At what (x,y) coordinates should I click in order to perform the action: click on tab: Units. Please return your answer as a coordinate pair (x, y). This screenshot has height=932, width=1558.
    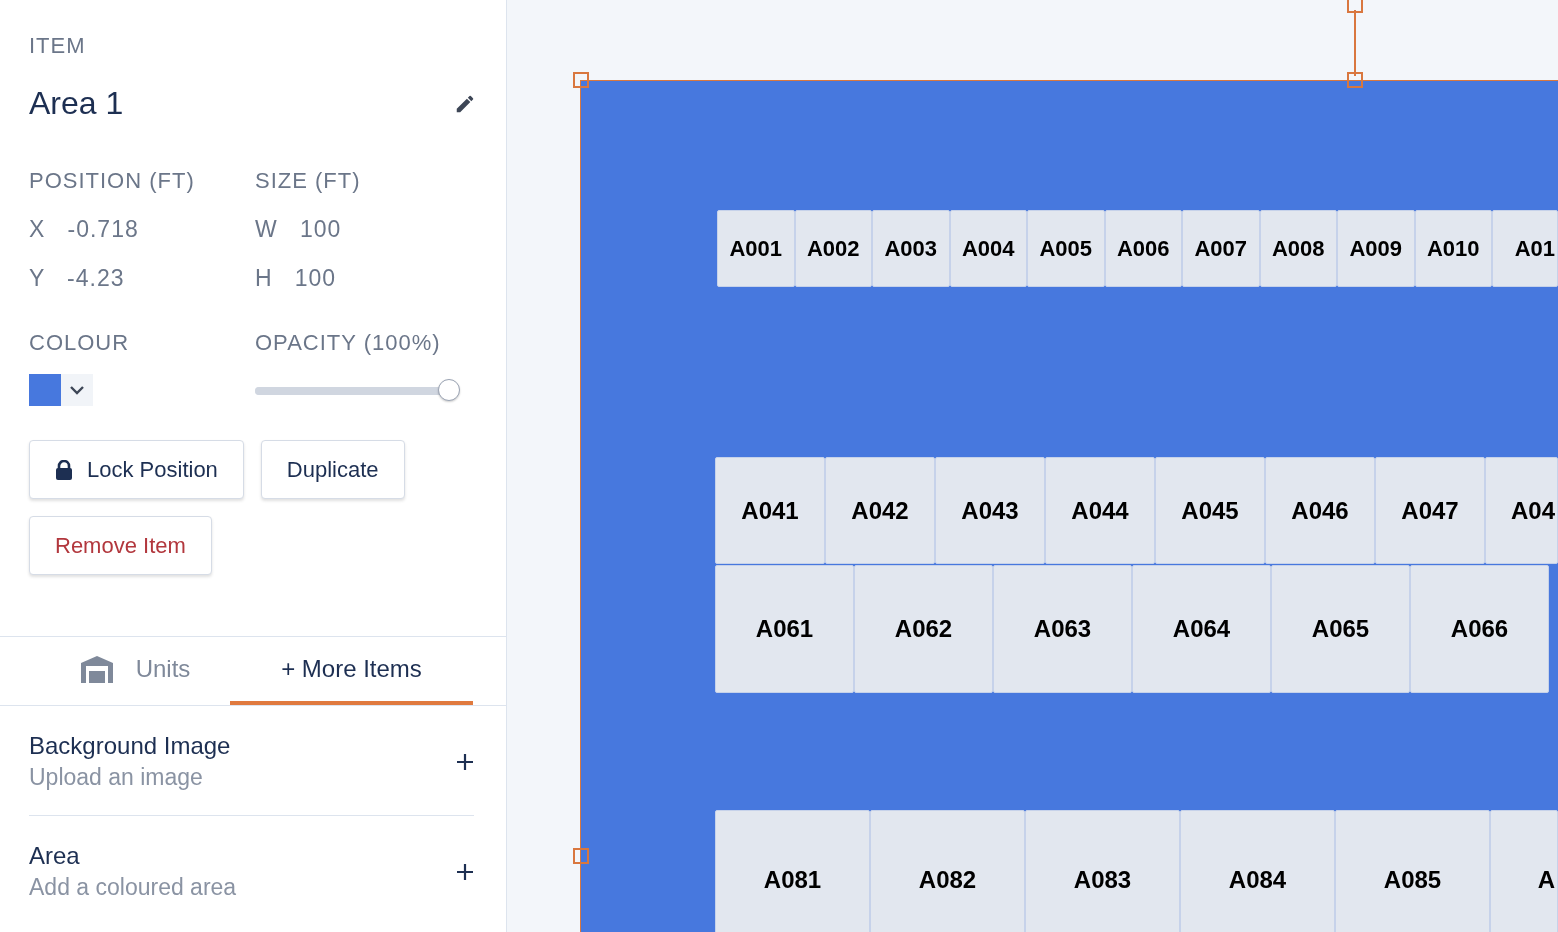
    Looking at the image, I should click on (135, 671).